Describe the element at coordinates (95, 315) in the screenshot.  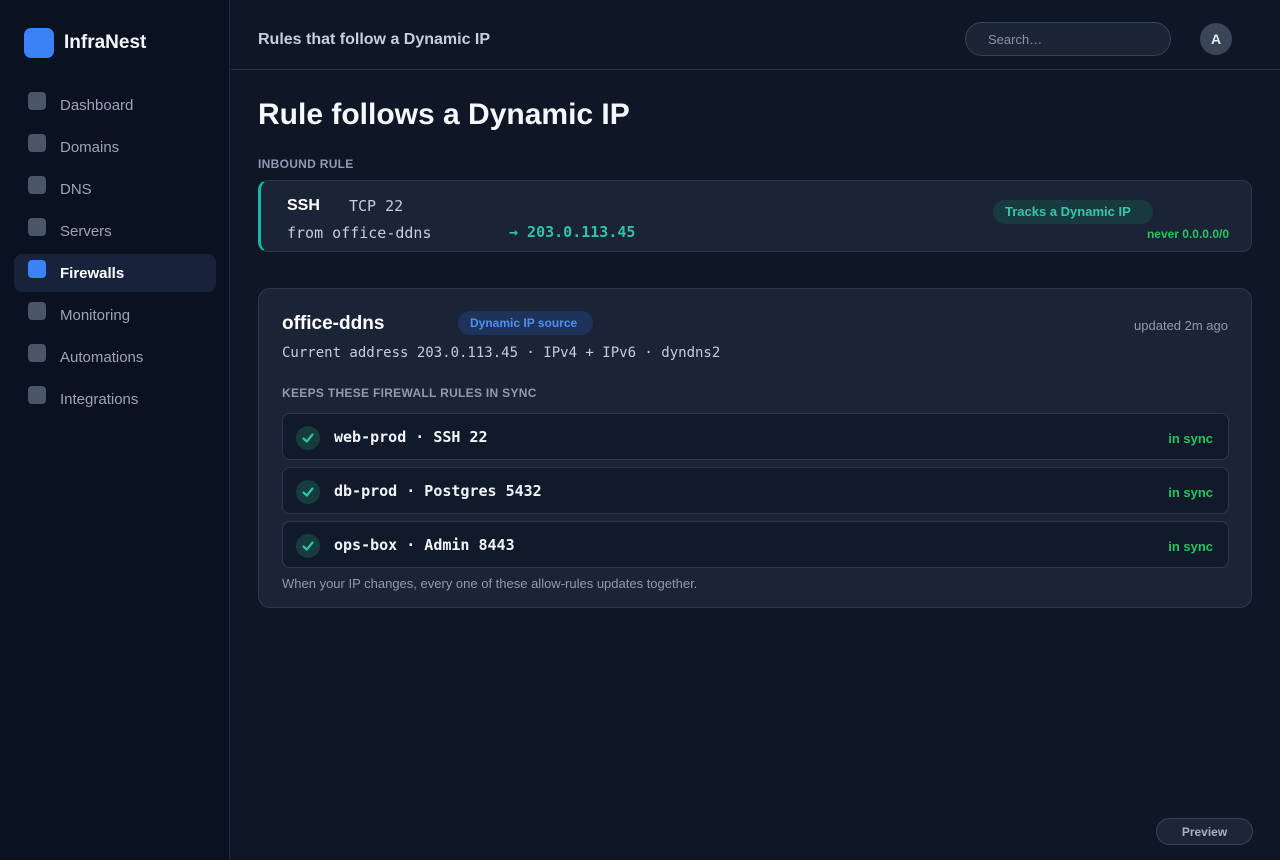
I see `sidebar-item-label: Monitoring` at that location.